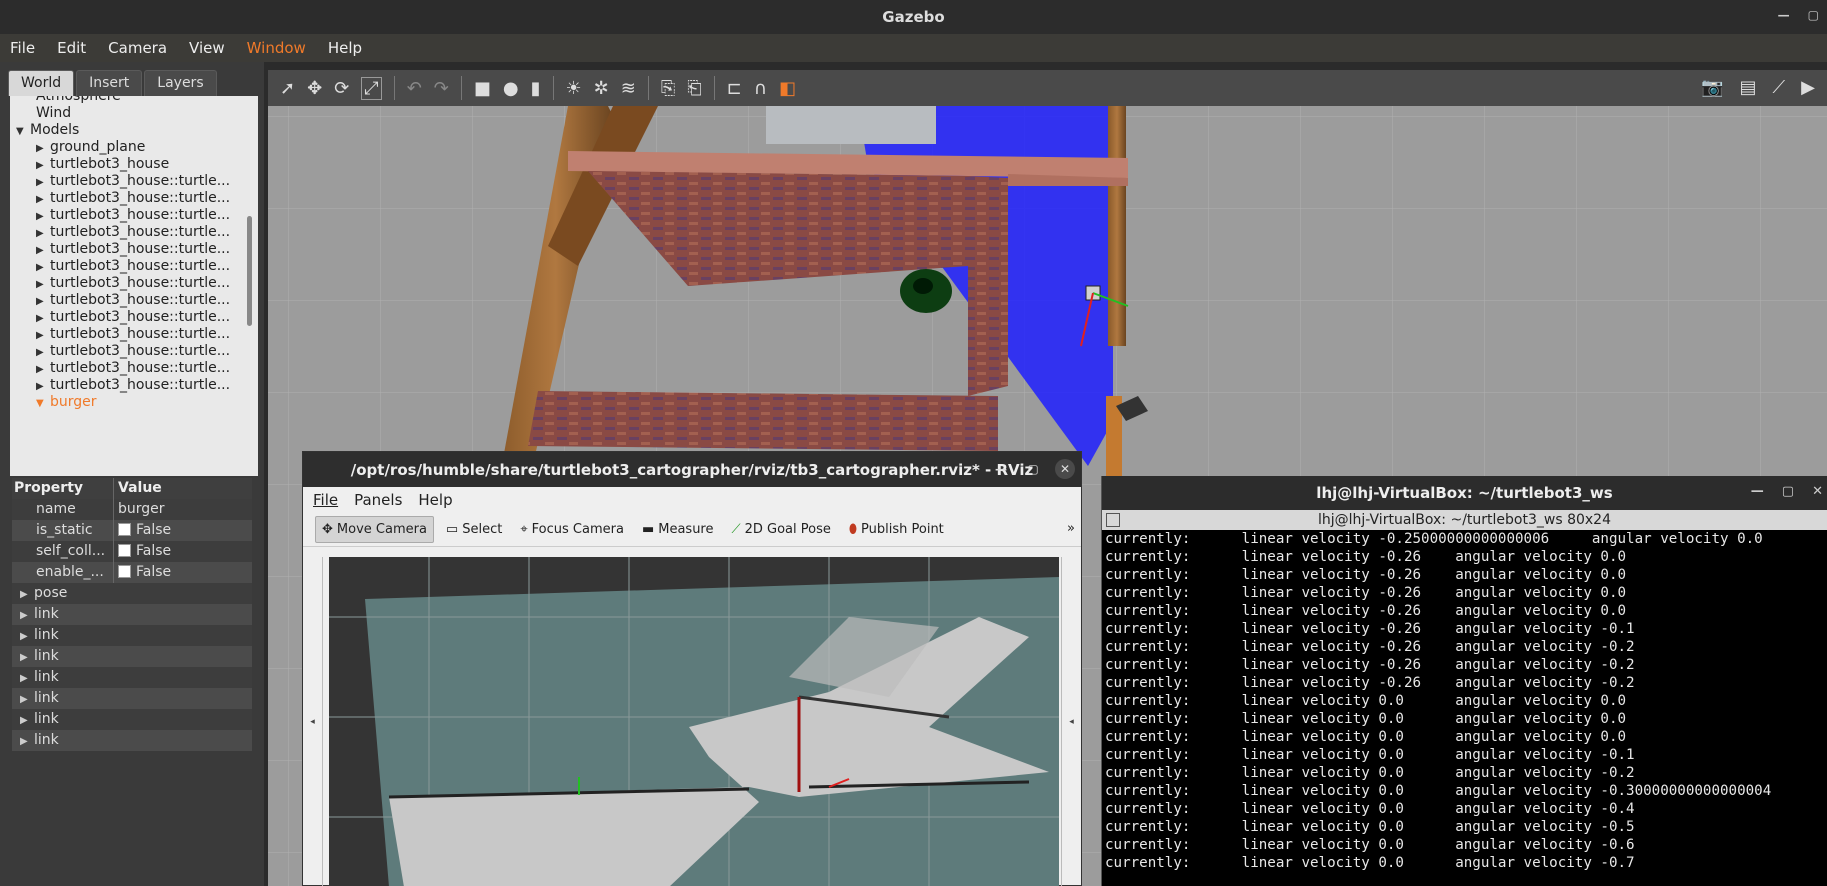 This screenshot has height=886, width=1827. What do you see at coordinates (694, 88) in the screenshot?
I see `paste-icon: ⎗` at bounding box center [694, 88].